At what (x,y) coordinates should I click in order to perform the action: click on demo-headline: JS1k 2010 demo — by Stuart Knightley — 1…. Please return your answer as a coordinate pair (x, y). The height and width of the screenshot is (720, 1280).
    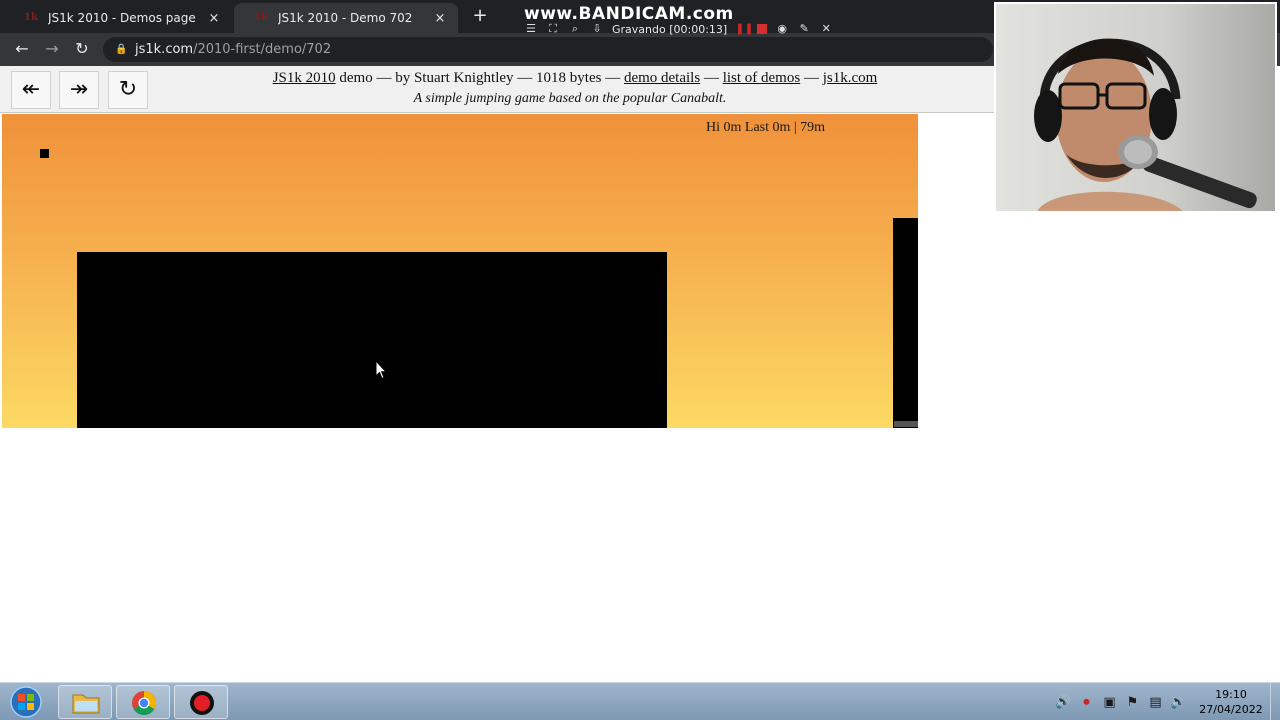
    Looking at the image, I should click on (575, 78).